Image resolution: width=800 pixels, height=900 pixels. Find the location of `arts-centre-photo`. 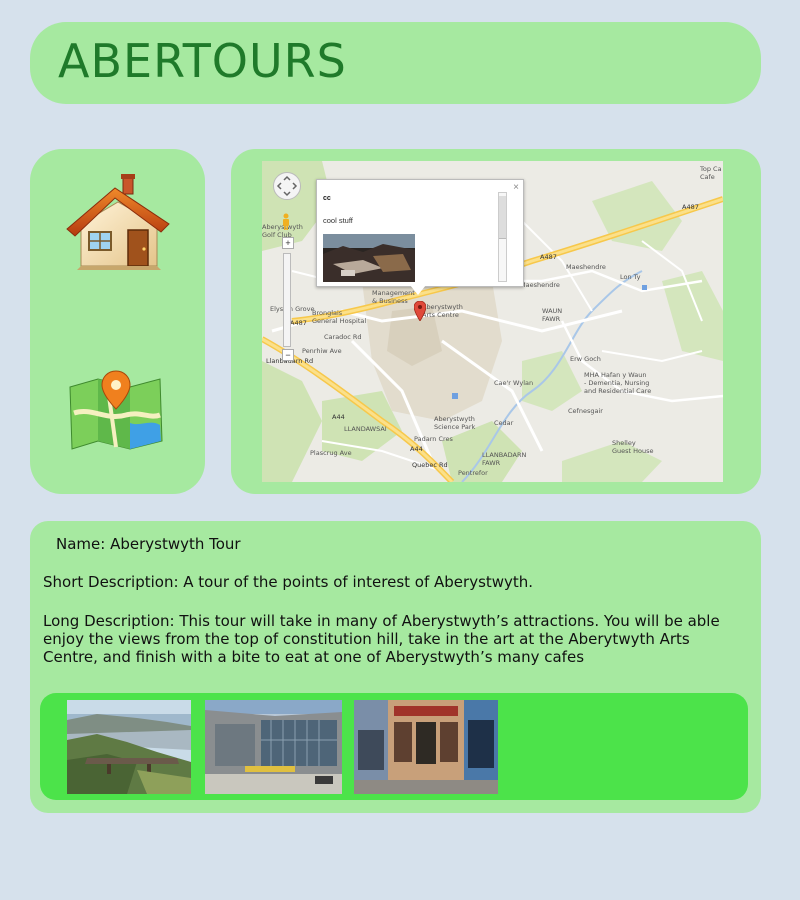

arts-centre-photo is located at coordinates (273, 747).